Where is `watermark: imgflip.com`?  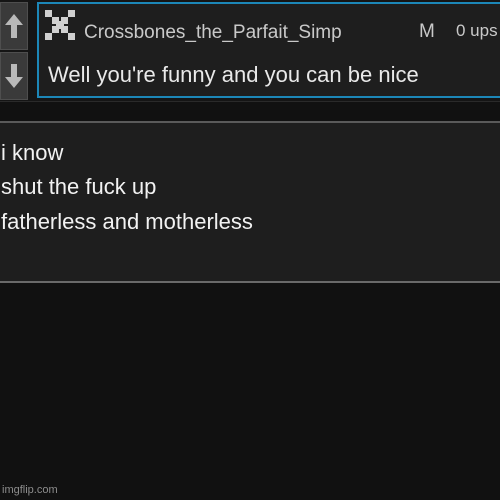 watermark: imgflip.com is located at coordinates (30, 490).